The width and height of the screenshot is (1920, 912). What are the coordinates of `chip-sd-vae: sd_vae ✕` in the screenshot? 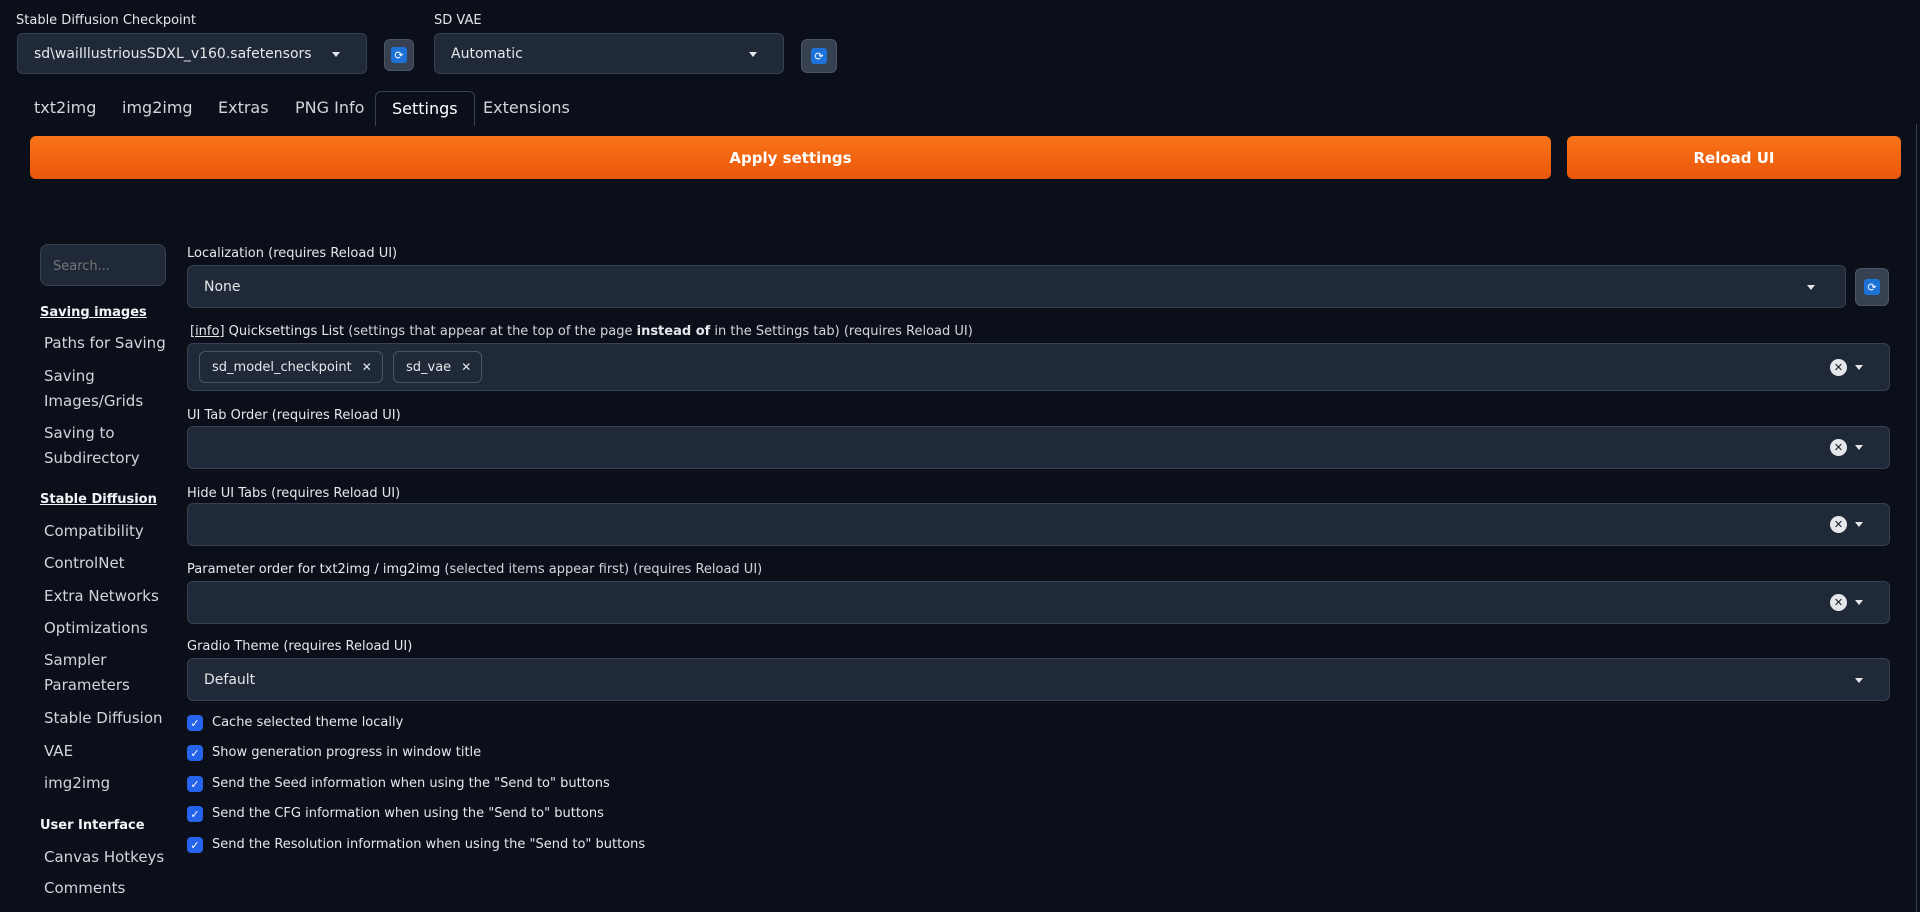 It's located at (438, 367).